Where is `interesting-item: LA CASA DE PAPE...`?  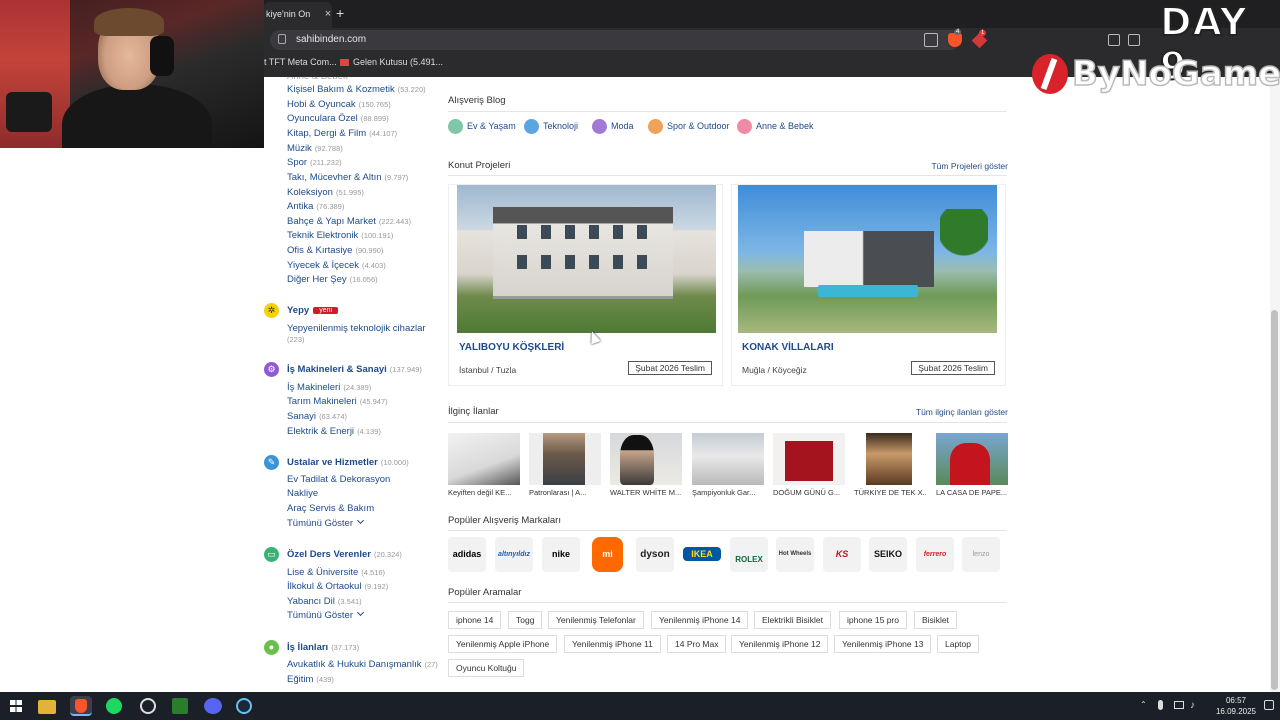
interesting-item: LA CASA DE PAPE... is located at coordinates (972, 465).